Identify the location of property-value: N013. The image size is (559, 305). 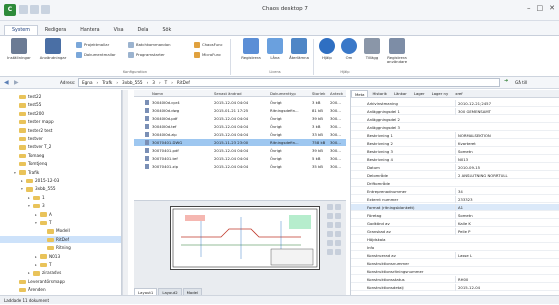
(505, 159).